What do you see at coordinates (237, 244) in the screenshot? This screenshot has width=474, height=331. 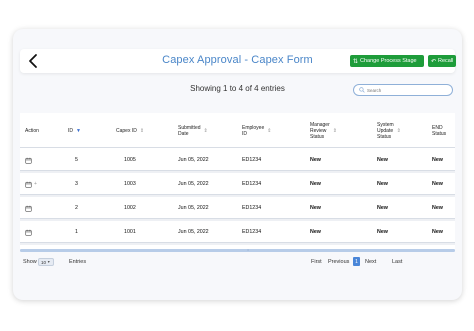 I see `row-separator` at bounding box center [237, 244].